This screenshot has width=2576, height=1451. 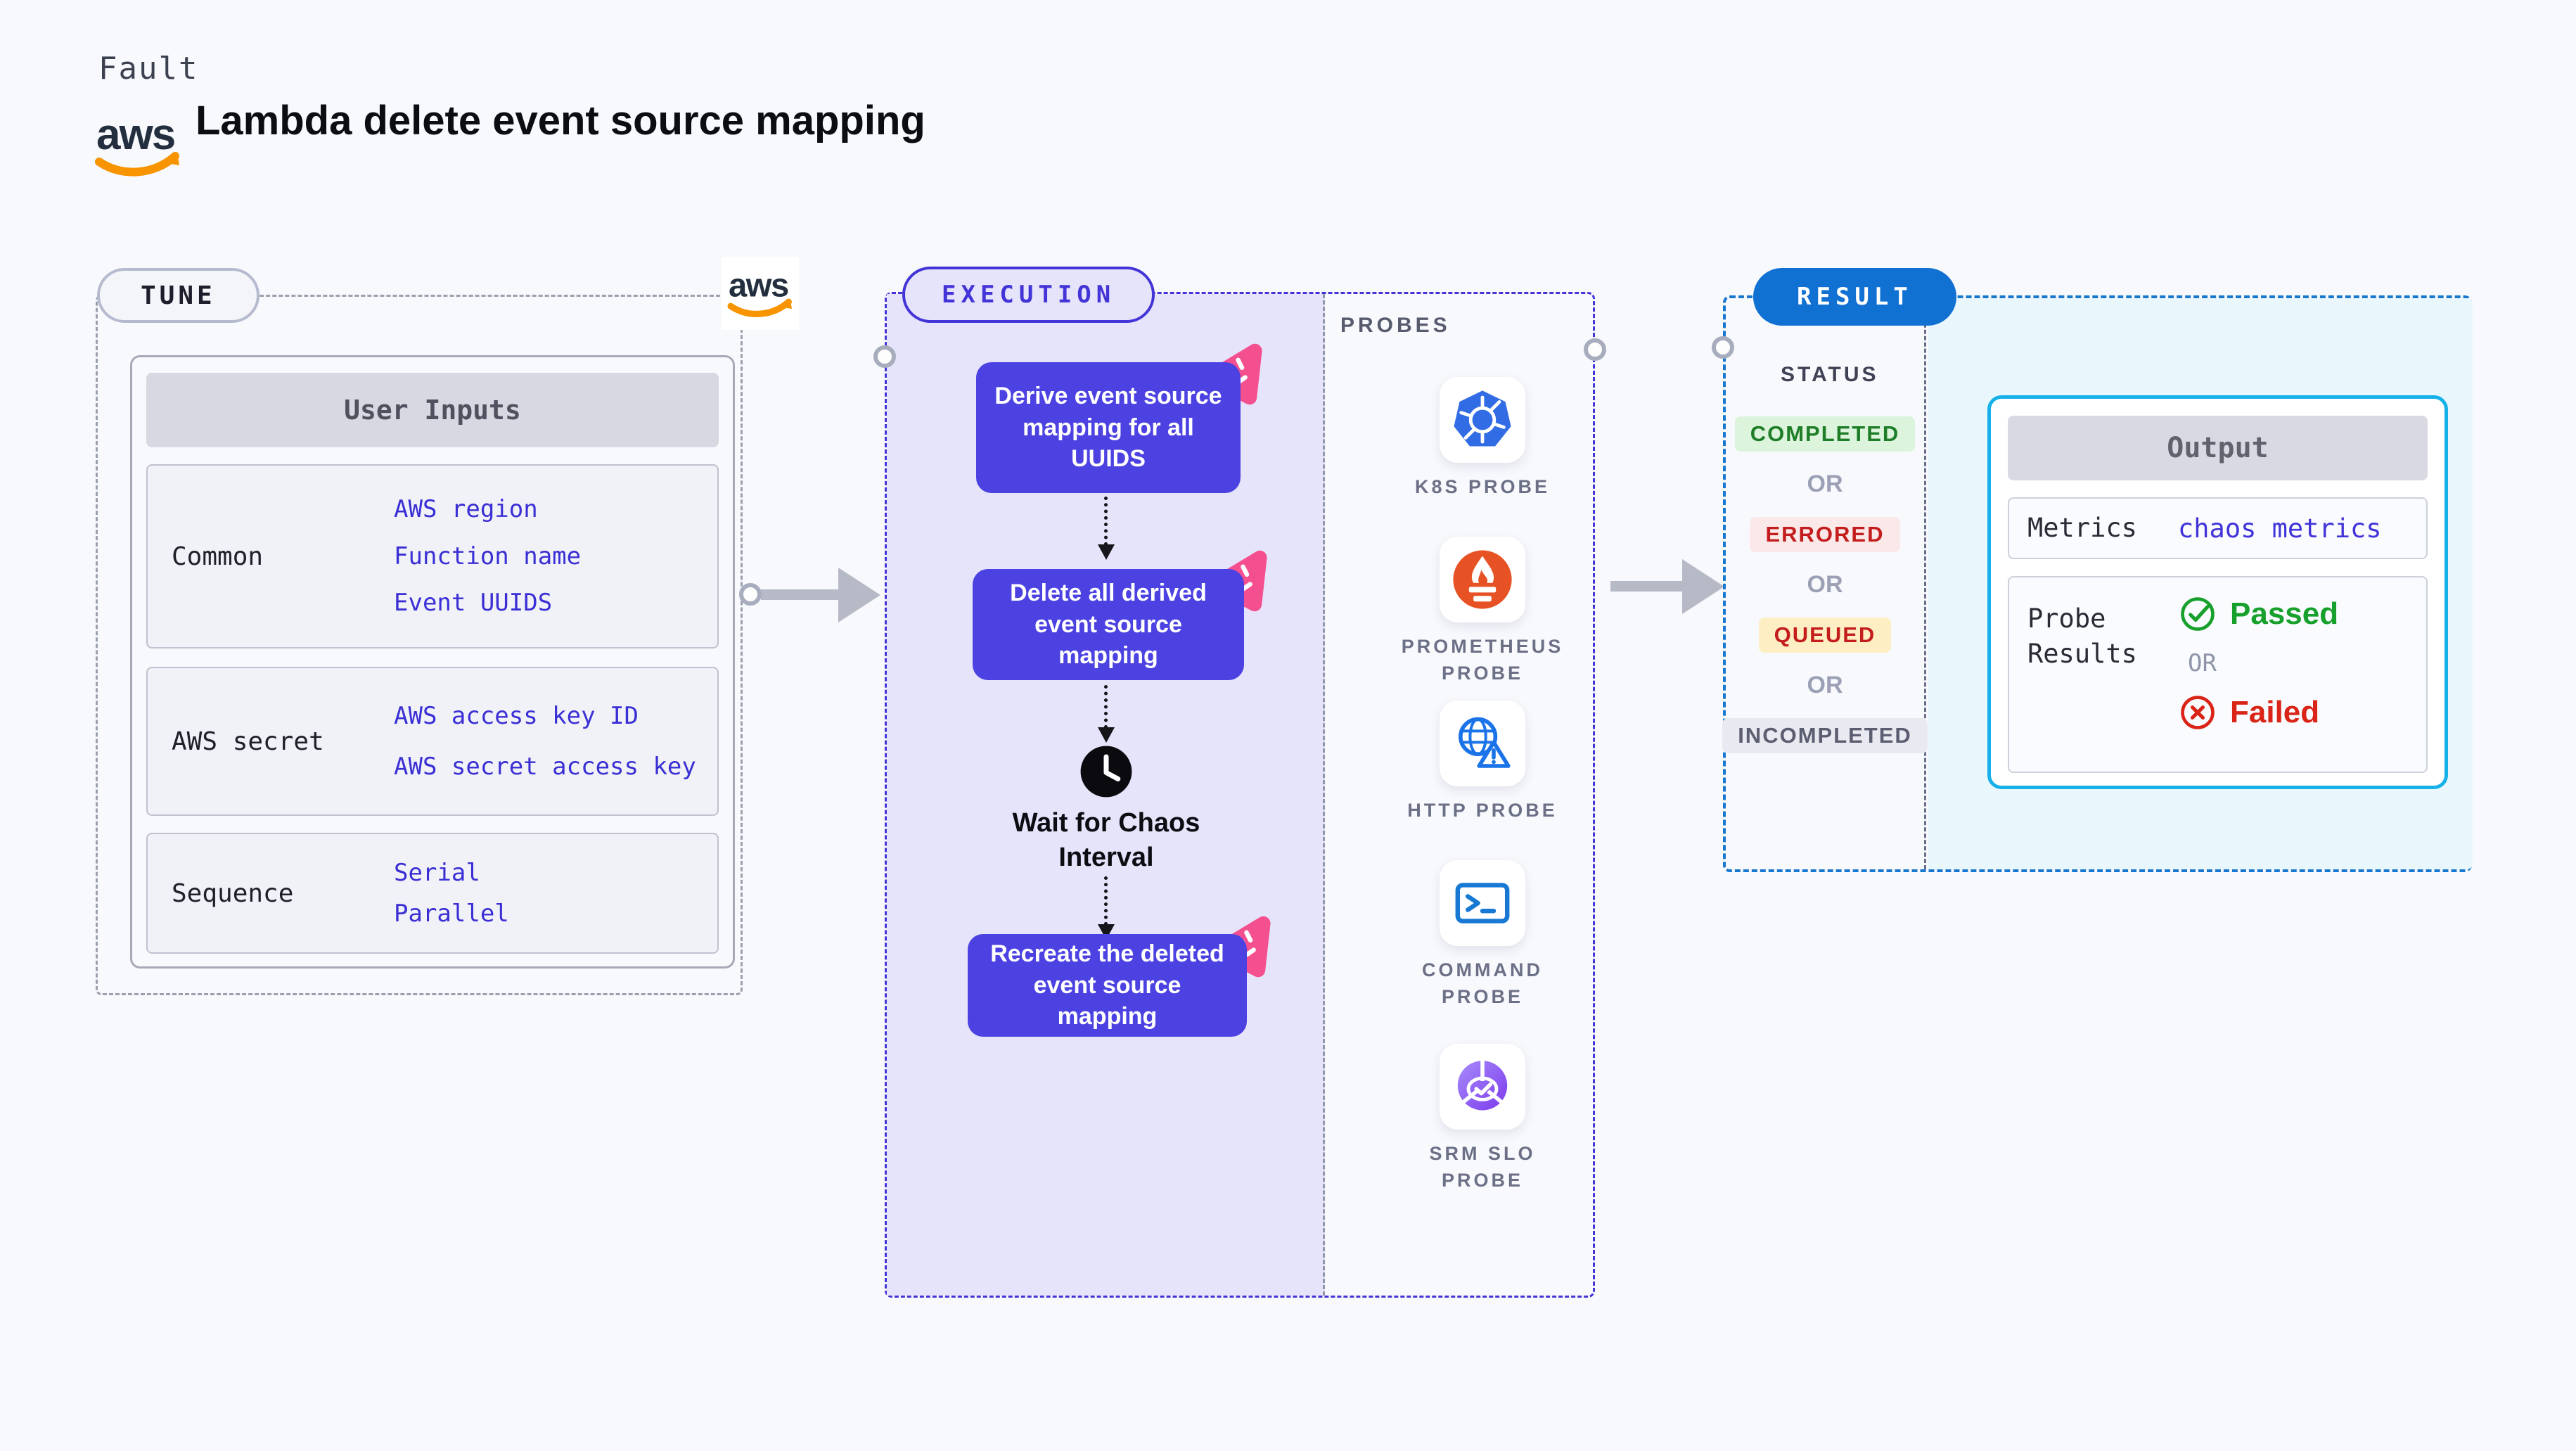 What do you see at coordinates (218, 556) in the screenshot?
I see `row-label: Common` at bounding box center [218, 556].